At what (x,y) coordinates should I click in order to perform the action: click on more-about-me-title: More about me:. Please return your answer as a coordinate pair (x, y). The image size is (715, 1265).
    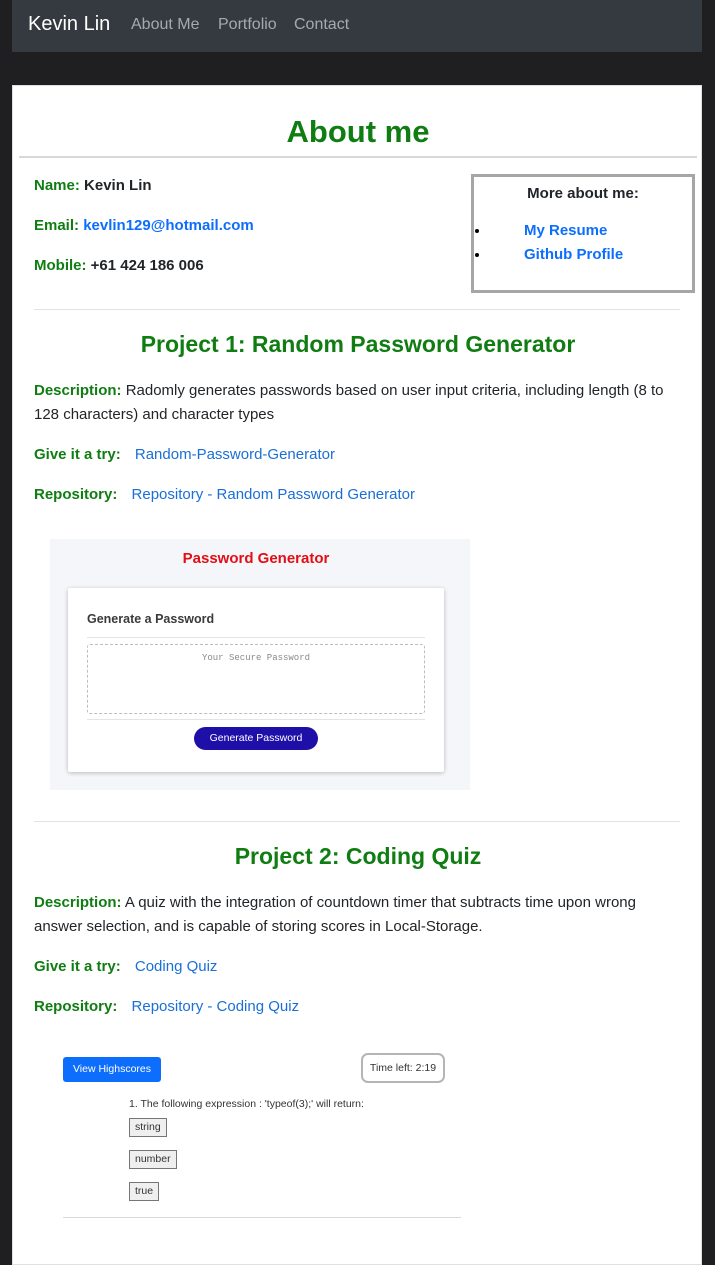
    Looking at the image, I should click on (583, 193).